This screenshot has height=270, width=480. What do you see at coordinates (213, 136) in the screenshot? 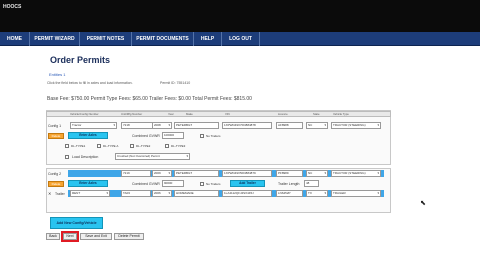
I see `config1-no-trailers-label: No Trailers` at bounding box center [213, 136].